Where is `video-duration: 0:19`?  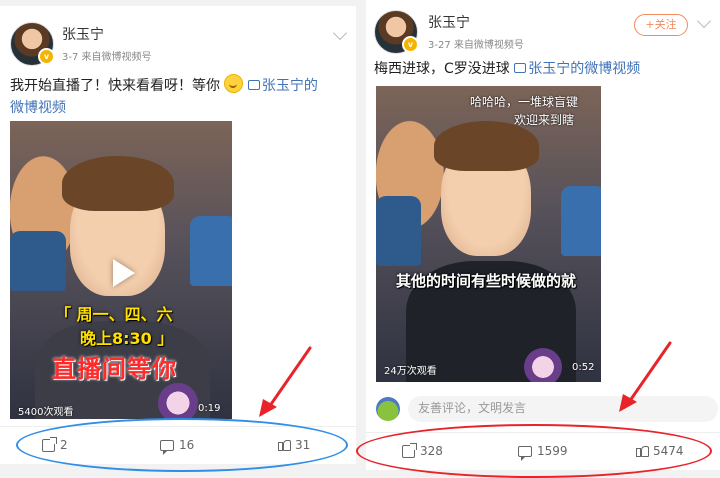
video-duration: 0:19 is located at coordinates (209, 408).